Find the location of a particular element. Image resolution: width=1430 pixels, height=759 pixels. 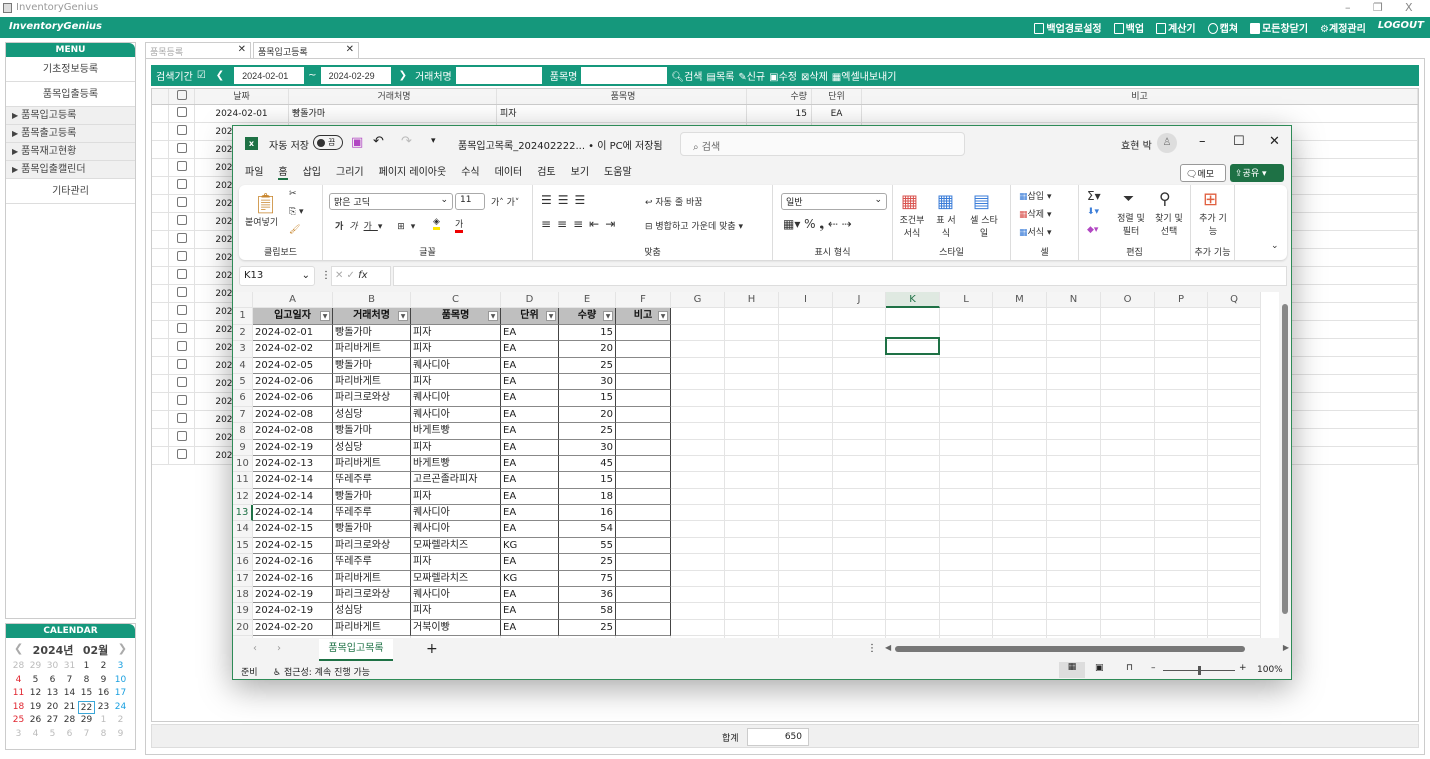

calendar-day: 29 is located at coordinates (35, 667).